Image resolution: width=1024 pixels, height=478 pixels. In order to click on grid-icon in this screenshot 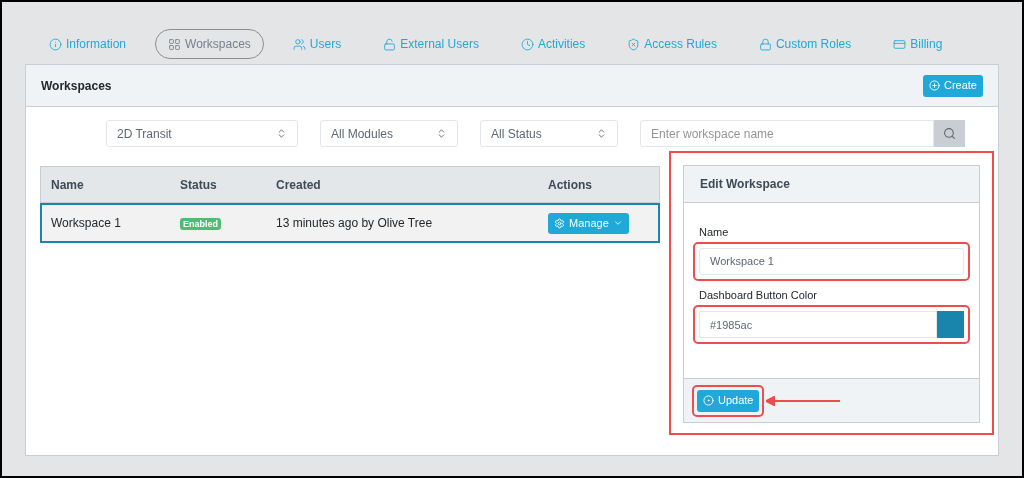, I will do `click(175, 44)`.